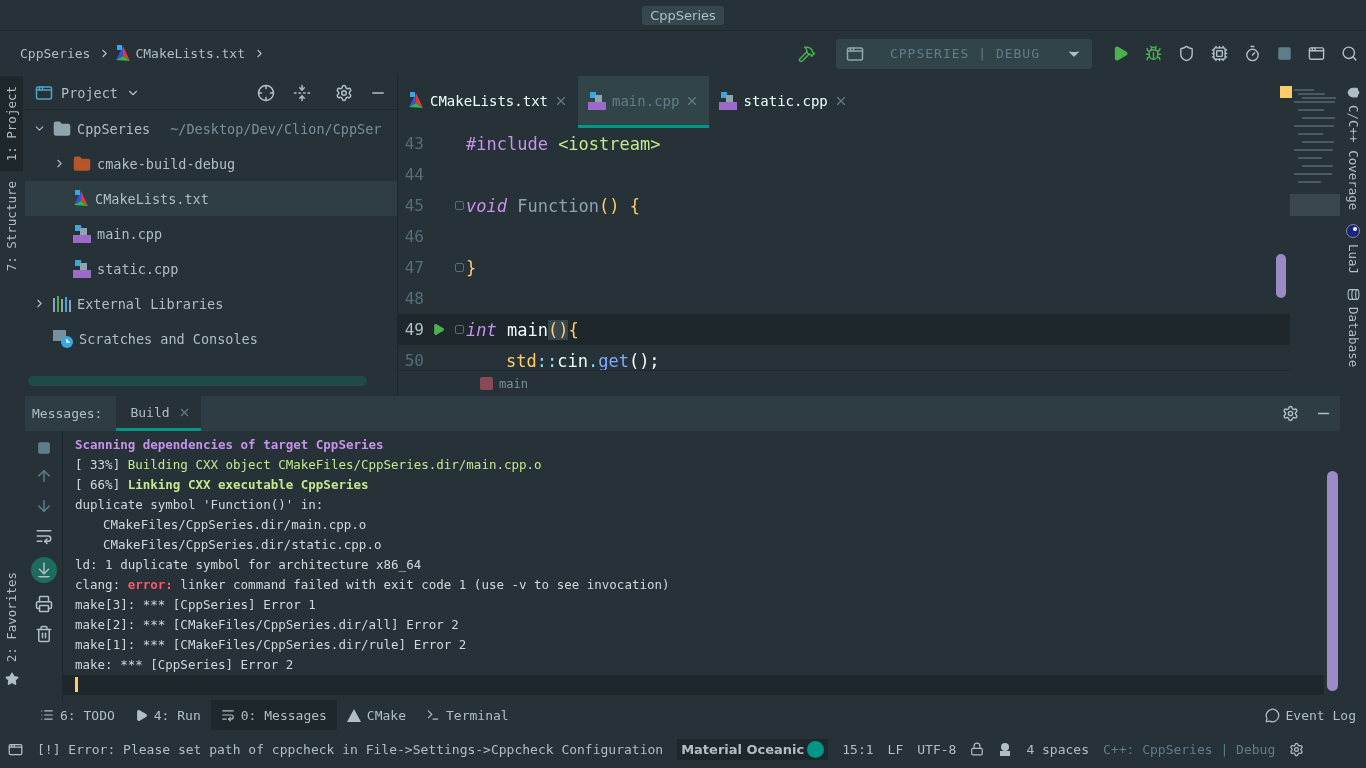 The image size is (1366, 768). I want to click on trash-icon, so click(43, 634).